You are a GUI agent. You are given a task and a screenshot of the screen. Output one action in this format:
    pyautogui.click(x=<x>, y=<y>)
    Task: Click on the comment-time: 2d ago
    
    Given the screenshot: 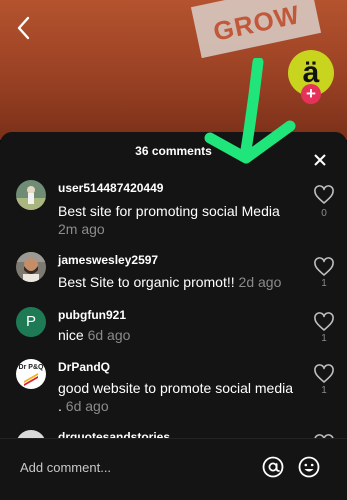 What is the action you would take?
    pyautogui.click(x=260, y=282)
    